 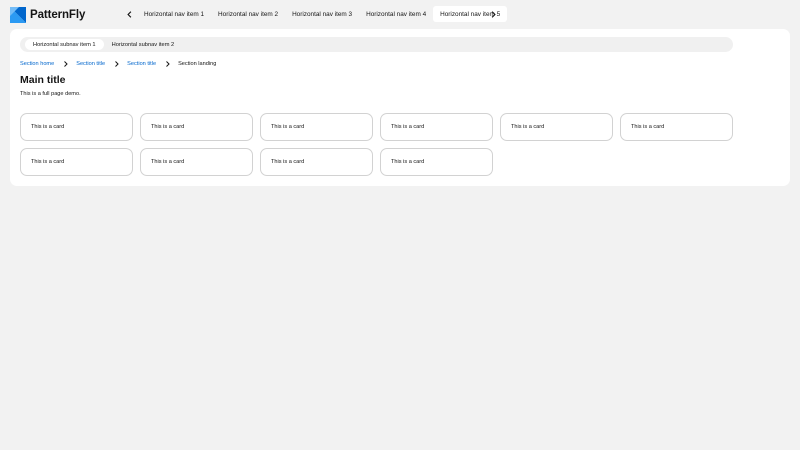 I want to click on page-title: Main title, so click(x=43, y=80).